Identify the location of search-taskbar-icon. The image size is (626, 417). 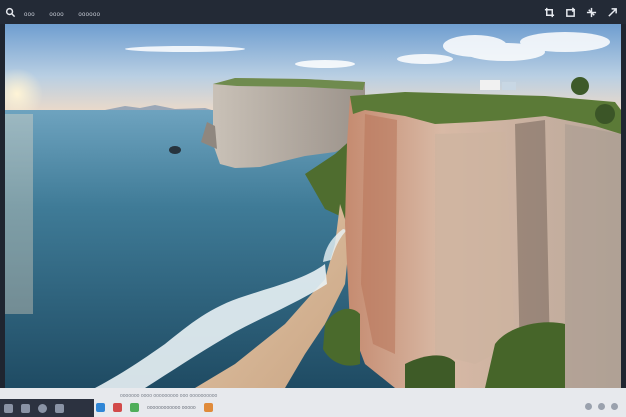
(25, 408).